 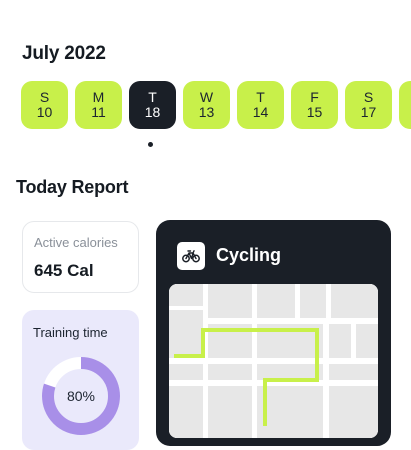 I want to click on day-button-13: W 13, so click(x=206, y=105).